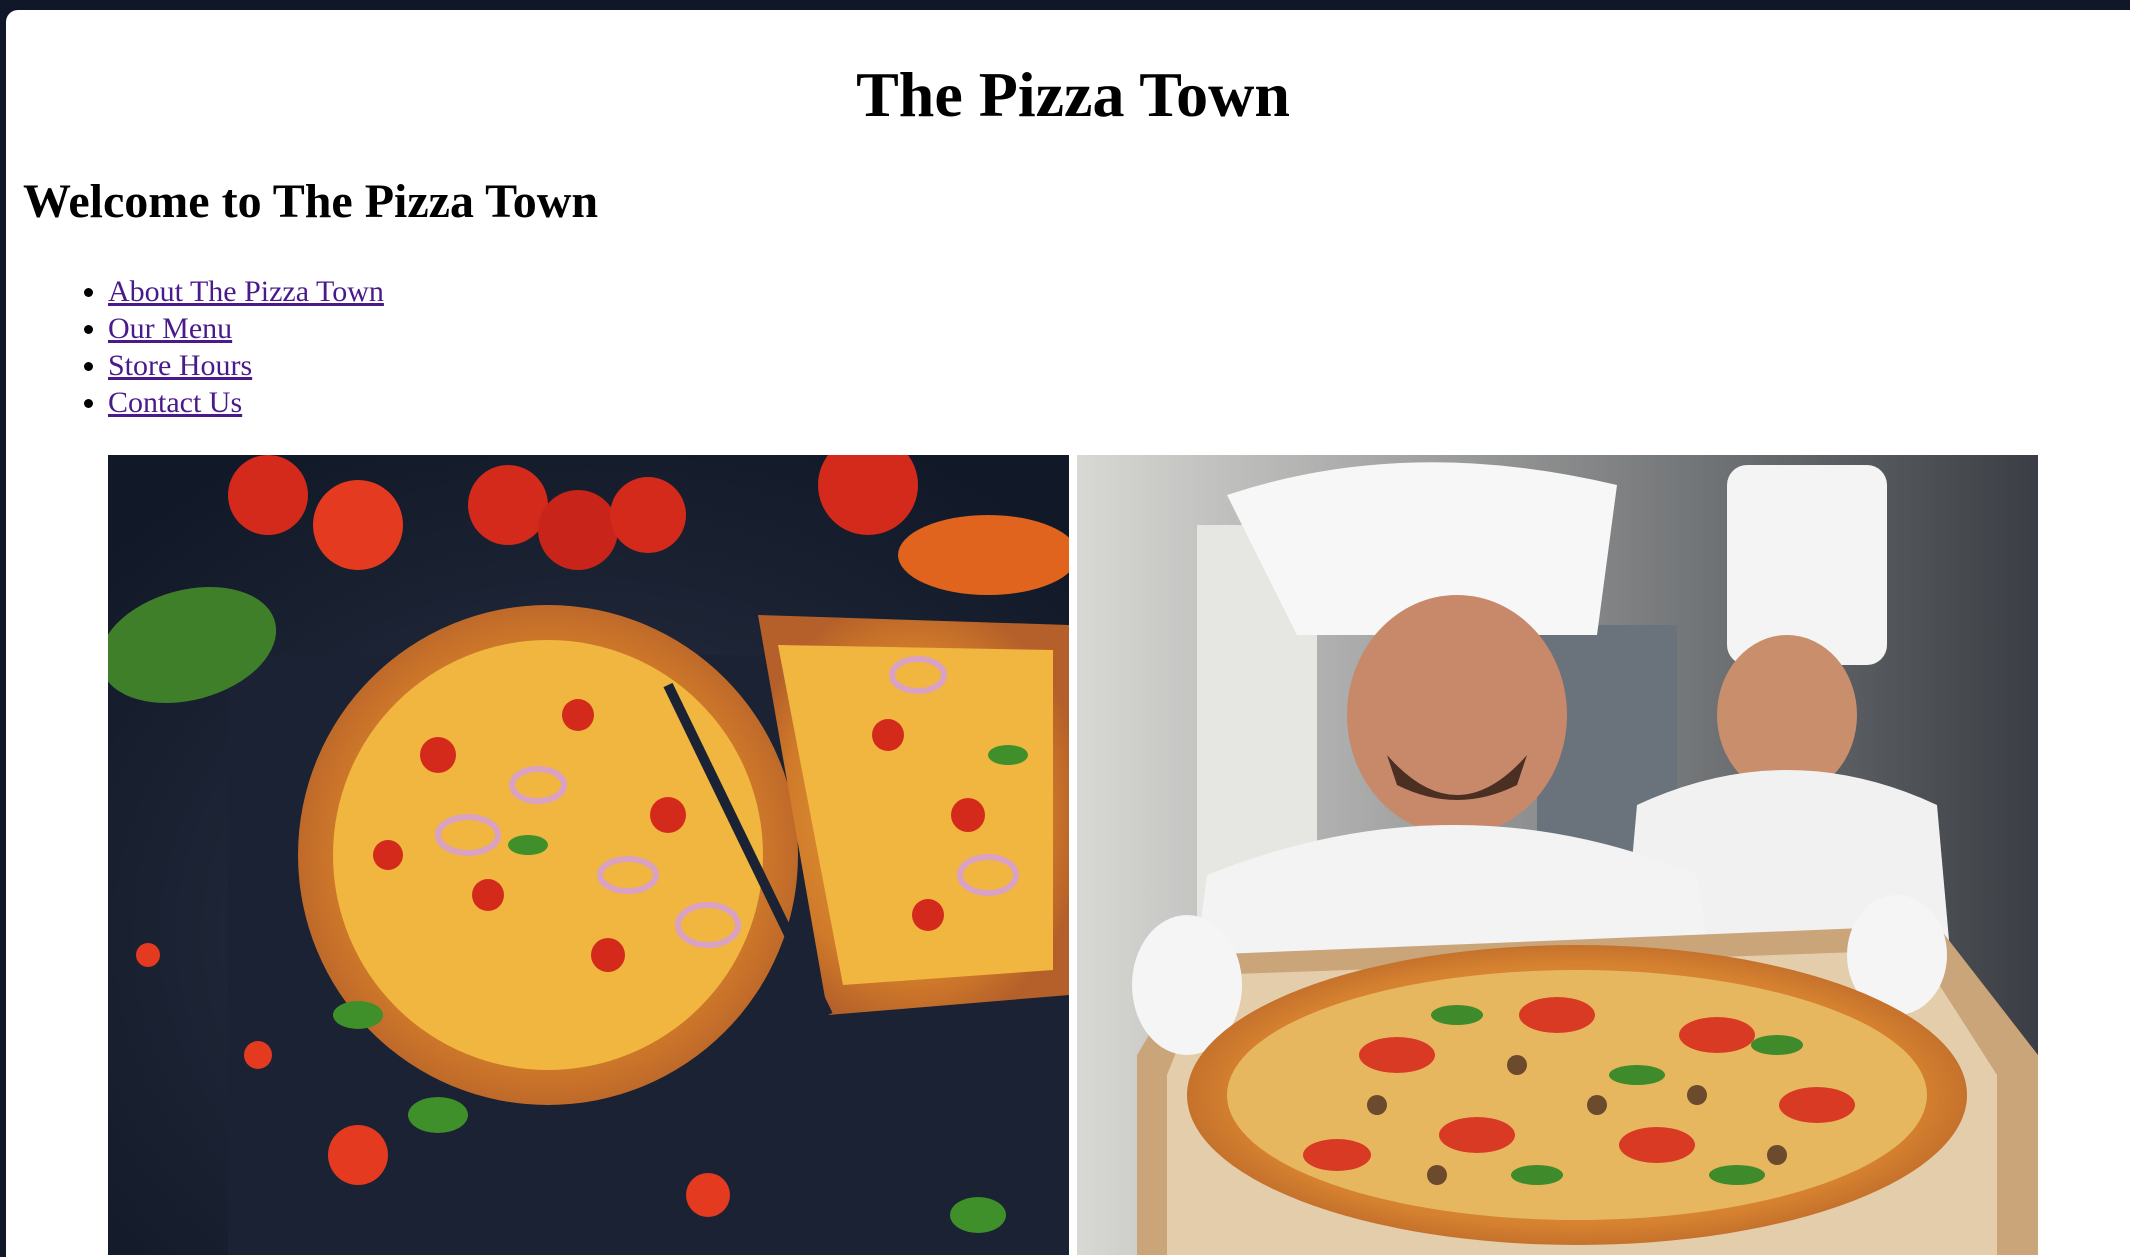 This screenshot has height=1257, width=2130. Describe the element at coordinates (170, 328) in the screenshot. I see `nav-link-menu: Our Menu` at that location.